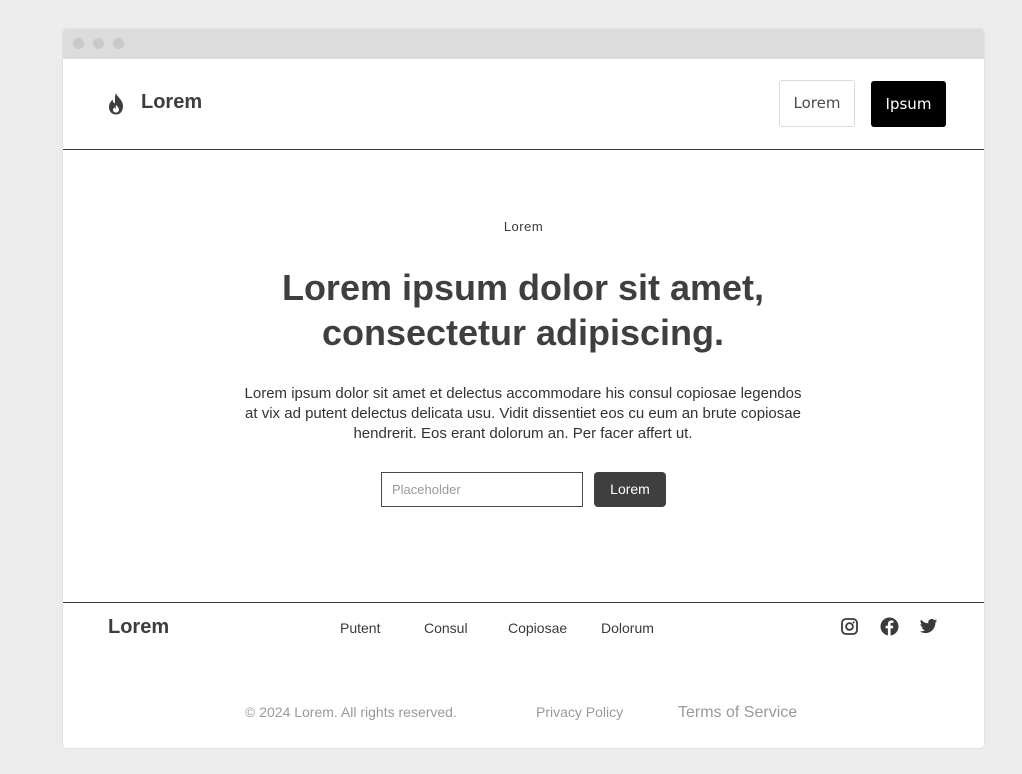 This screenshot has width=1022, height=774. I want to click on footer-terms-link: Terms of Service, so click(737, 713).